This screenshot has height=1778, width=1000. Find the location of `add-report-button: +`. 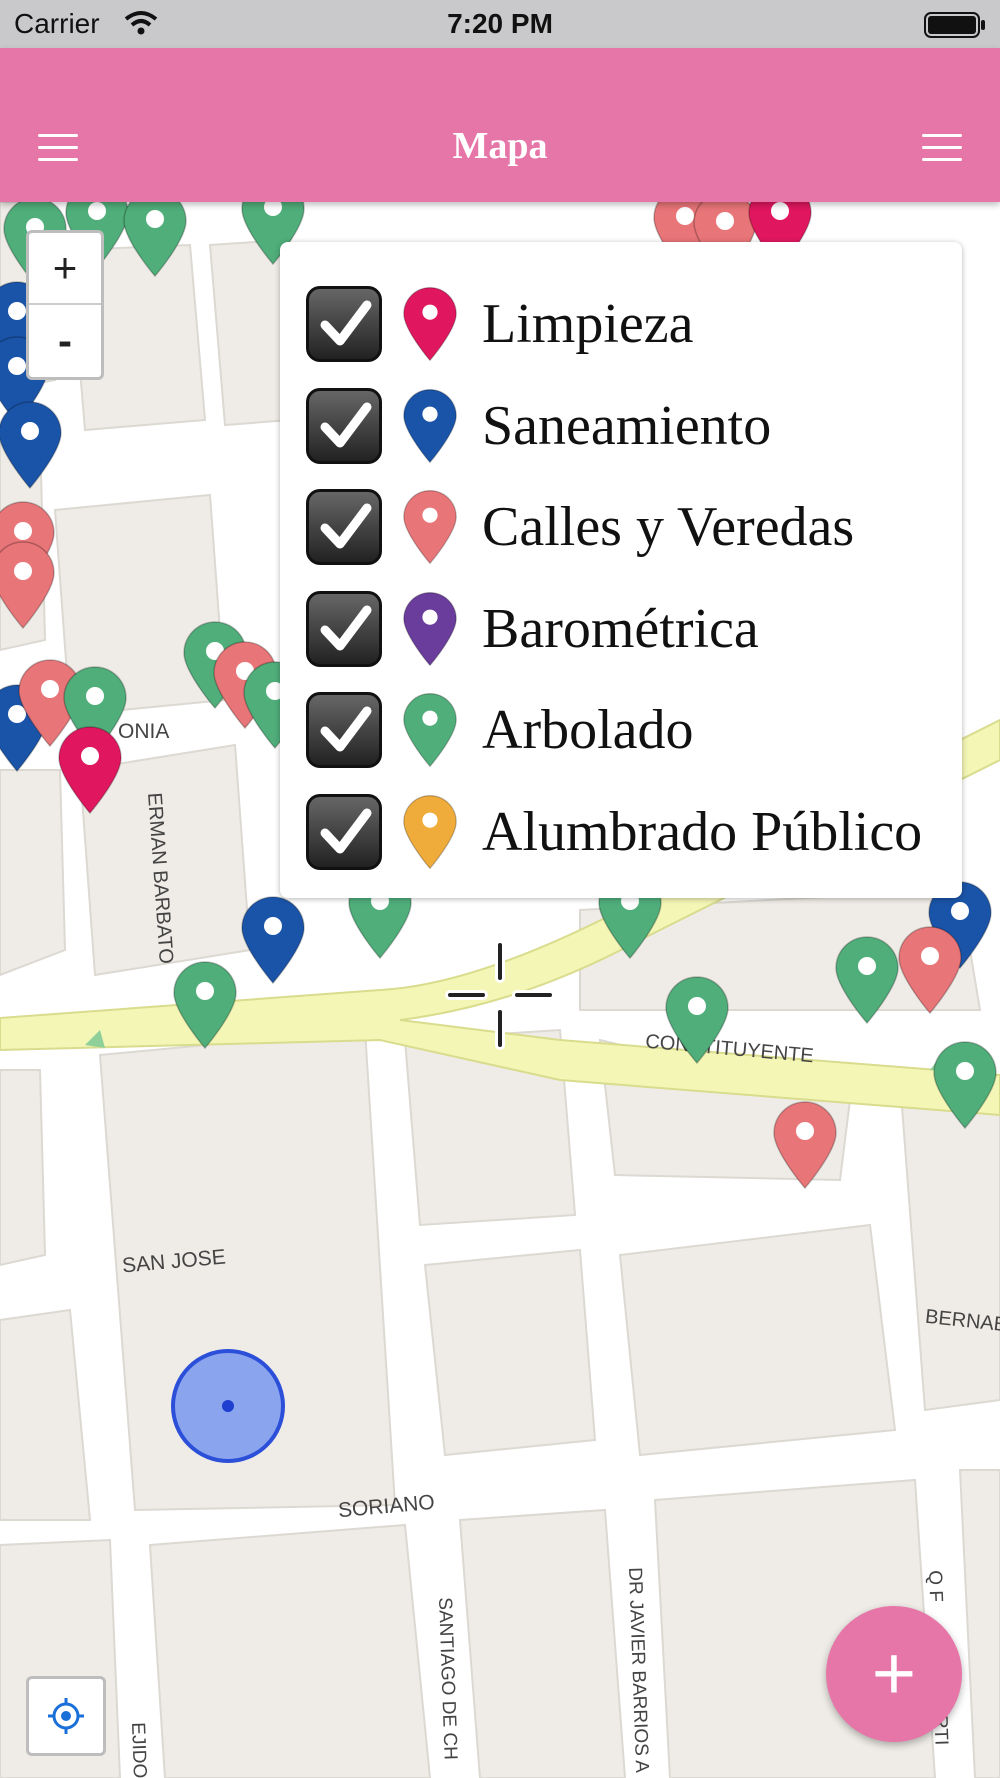

add-report-button: + is located at coordinates (894, 1674).